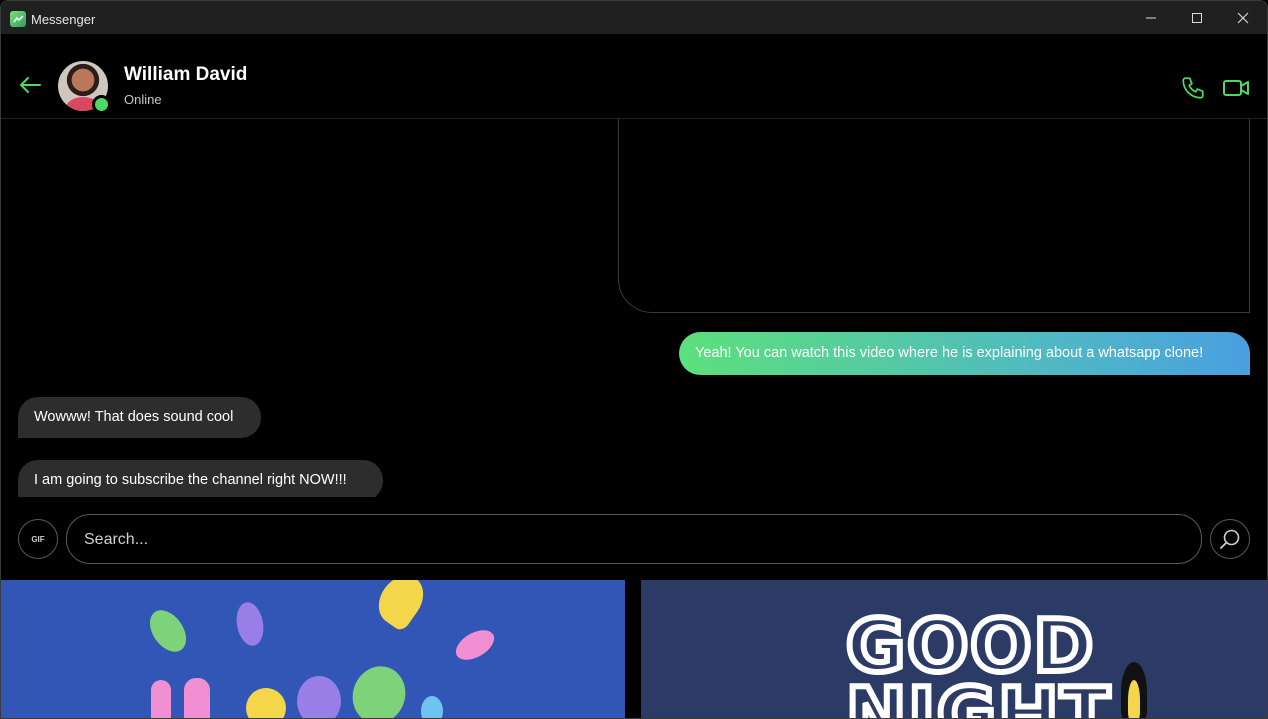 Image resolution: width=1268 pixels, height=719 pixels. I want to click on back-button, so click(30, 85).